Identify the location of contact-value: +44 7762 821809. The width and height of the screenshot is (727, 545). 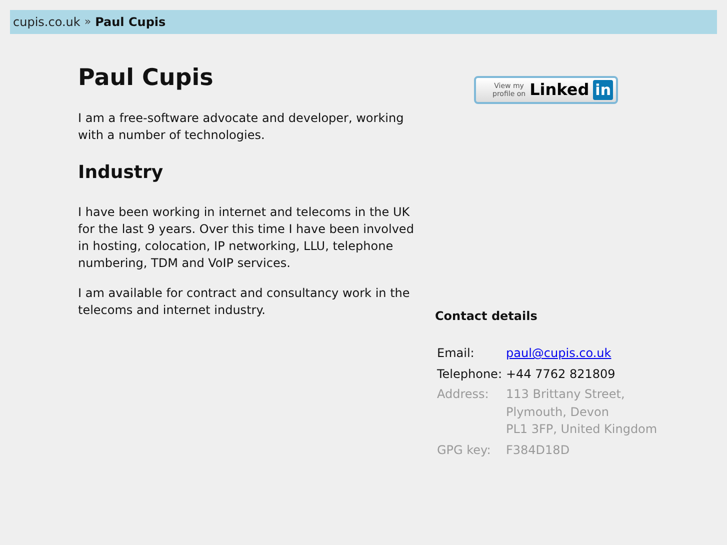
(561, 374).